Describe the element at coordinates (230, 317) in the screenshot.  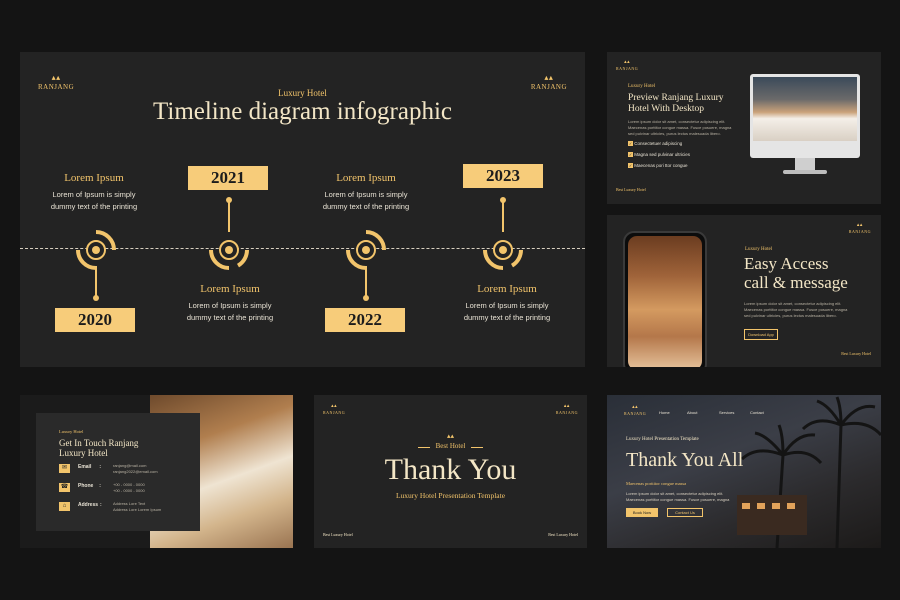
I see `timeline-text-2b: dummy text of the printing` at that location.